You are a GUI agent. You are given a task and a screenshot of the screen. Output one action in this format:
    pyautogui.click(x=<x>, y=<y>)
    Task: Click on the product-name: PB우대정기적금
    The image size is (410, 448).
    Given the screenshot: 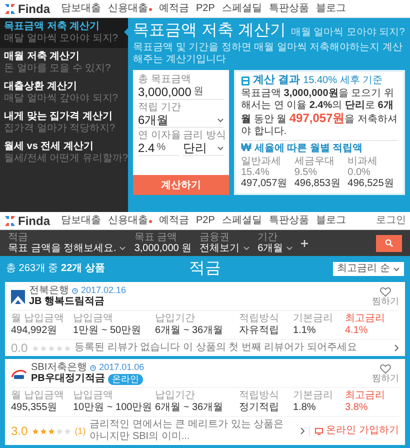 What is the action you would take?
    pyautogui.click(x=68, y=379)
    